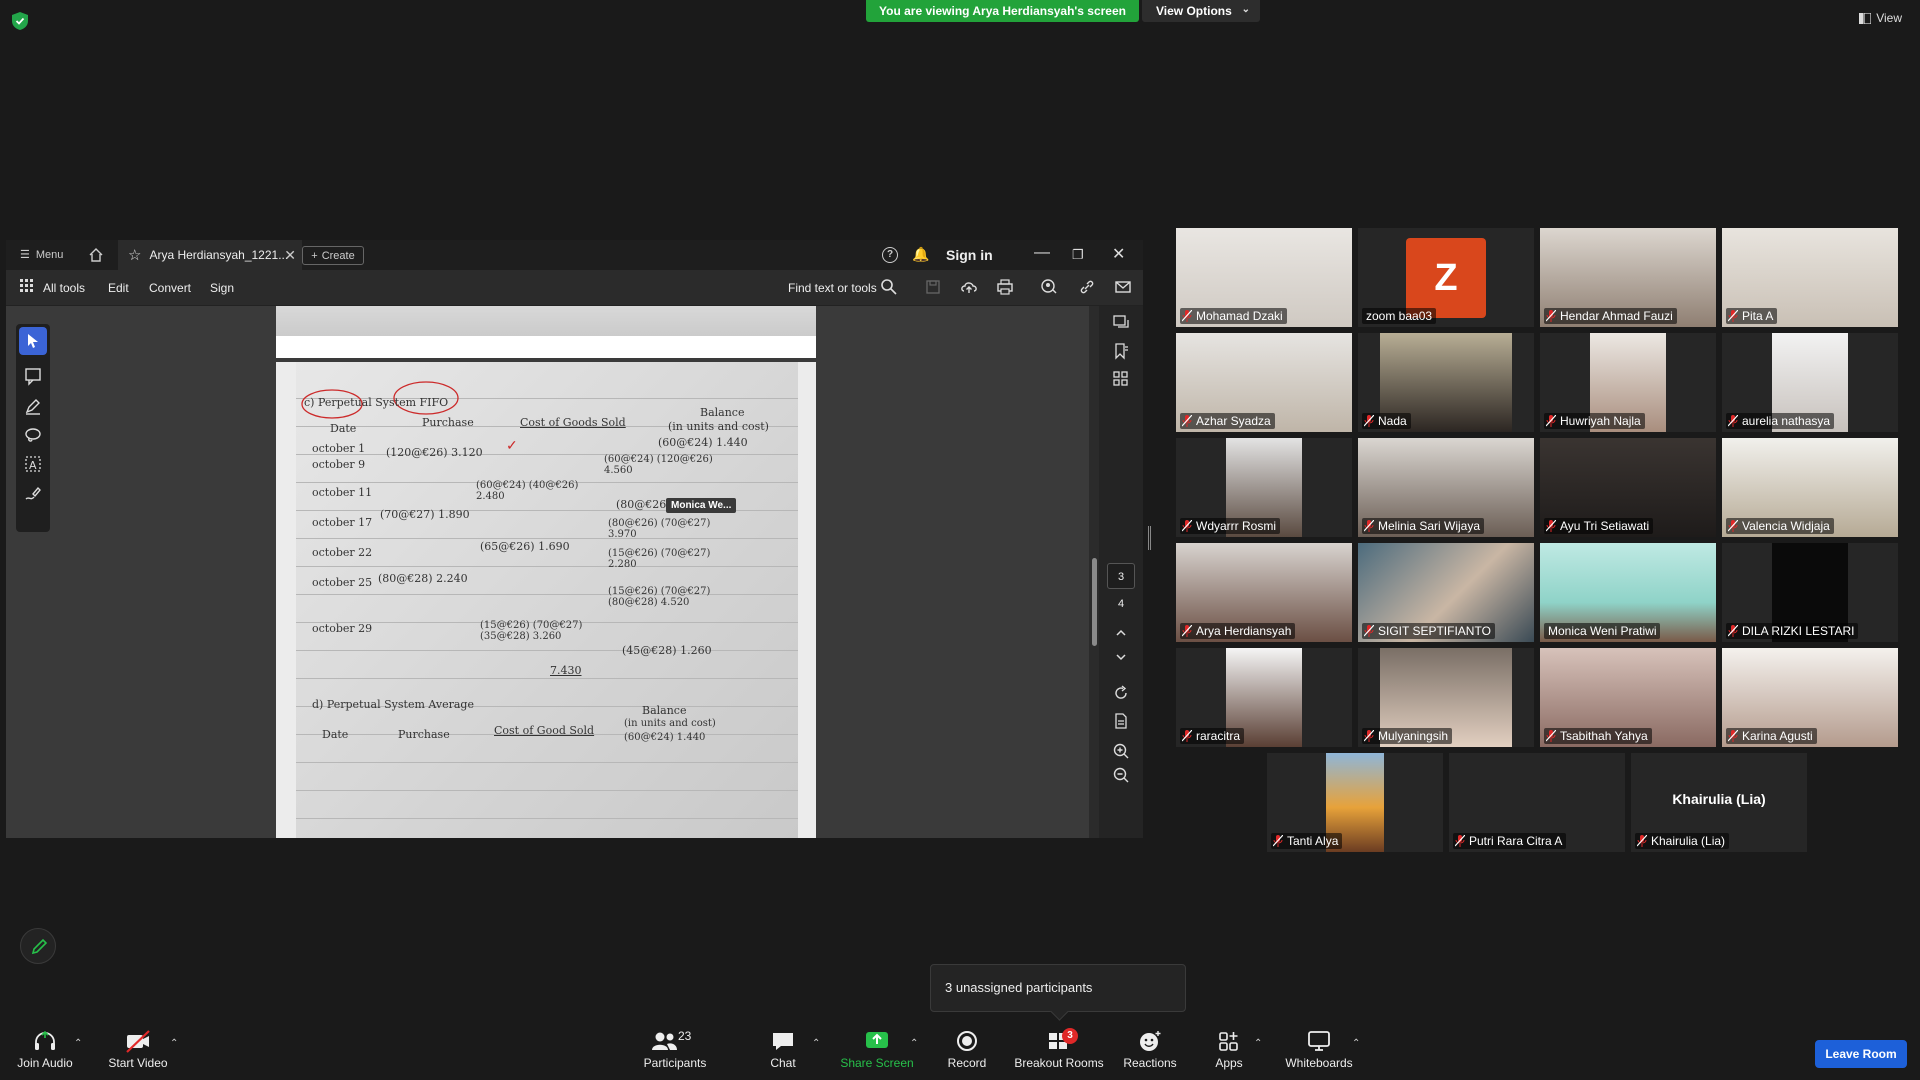  I want to click on chat-options-caret-icon: ⌃, so click(816, 1043).